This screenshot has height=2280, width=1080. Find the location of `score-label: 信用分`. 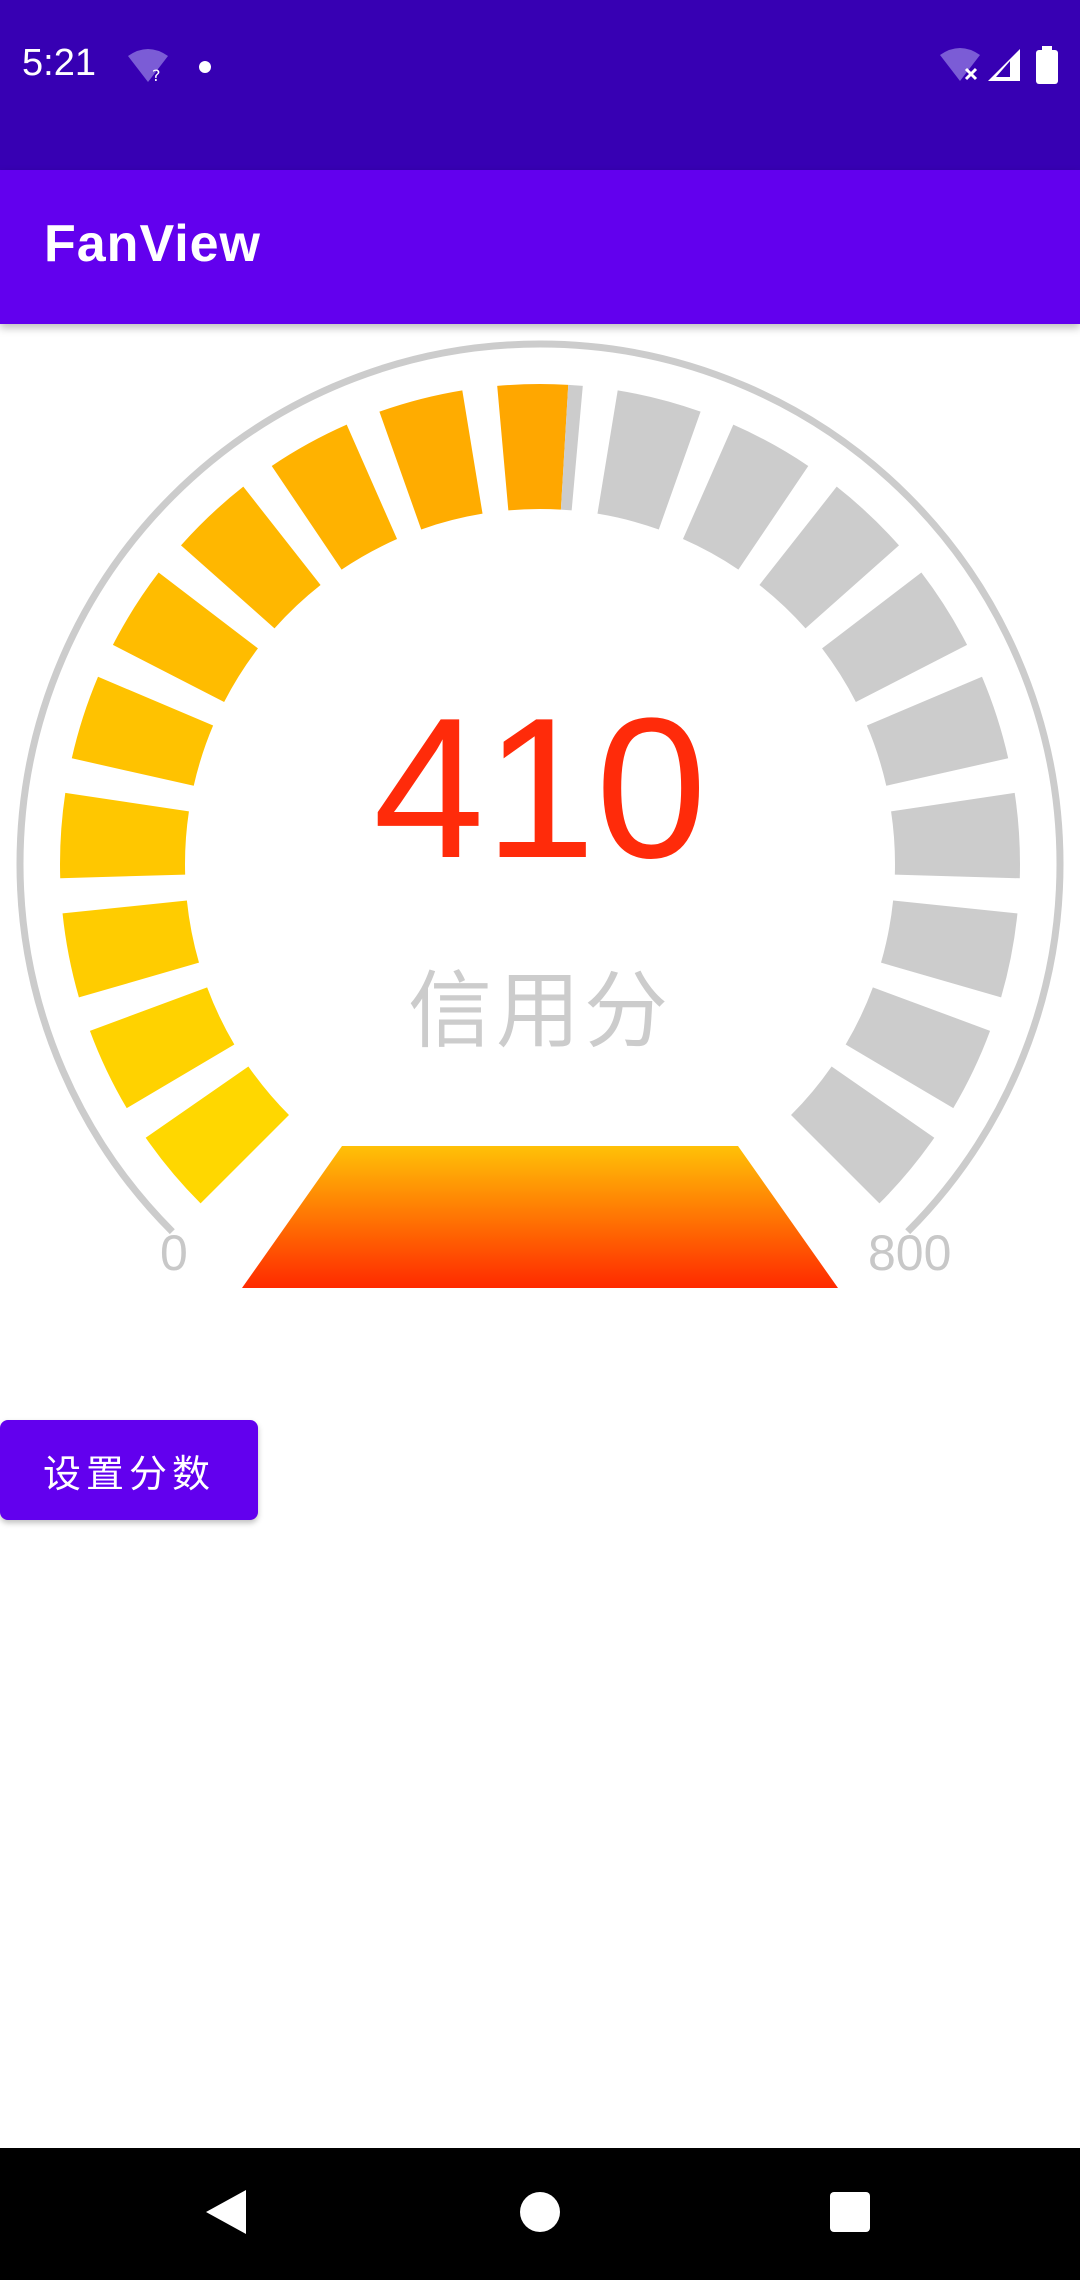

score-label: 信用分 is located at coordinates (539, 1011).